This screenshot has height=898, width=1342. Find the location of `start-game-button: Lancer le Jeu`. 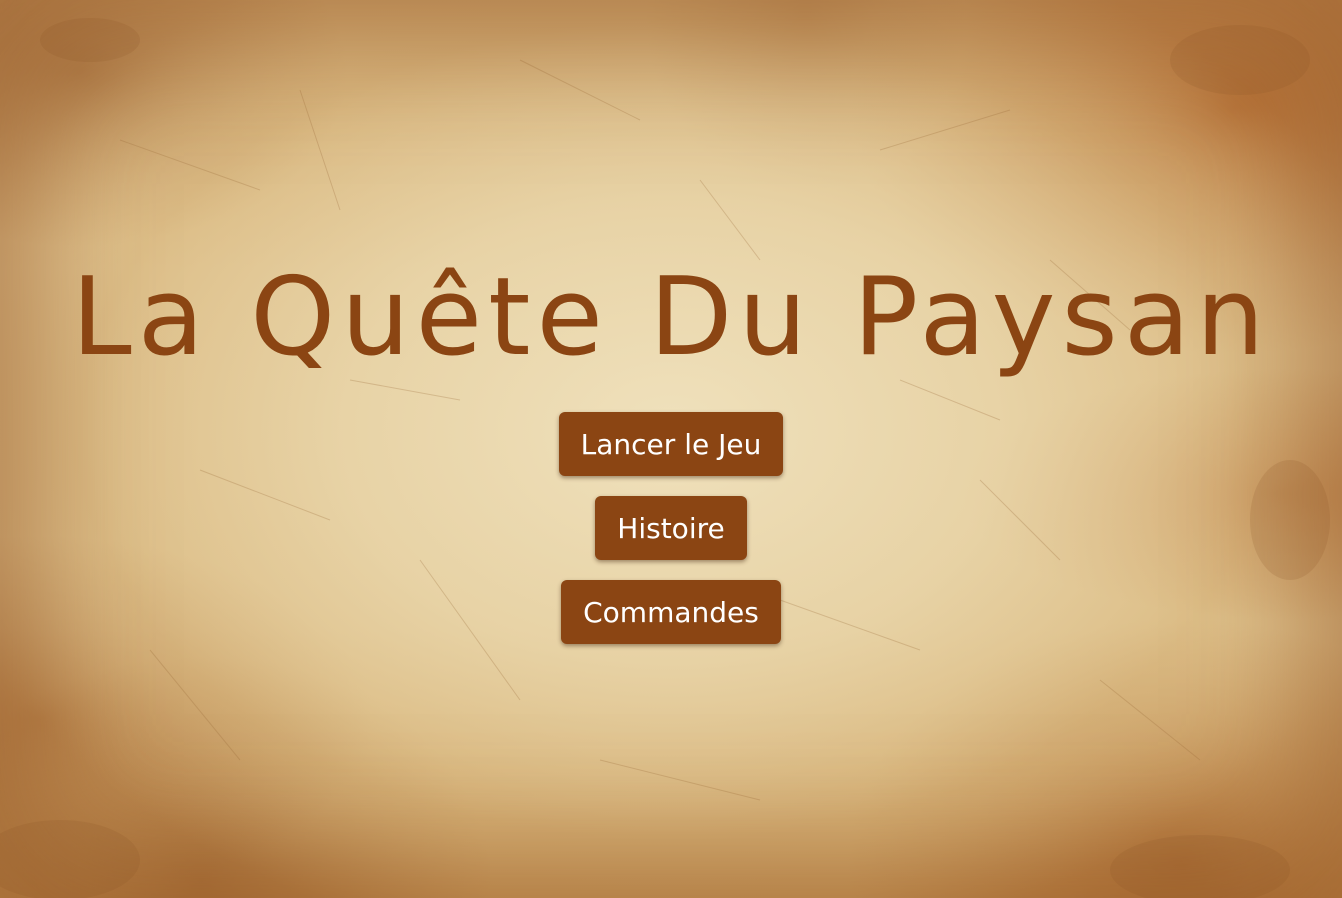

start-game-button: Lancer le Jeu is located at coordinates (671, 444).